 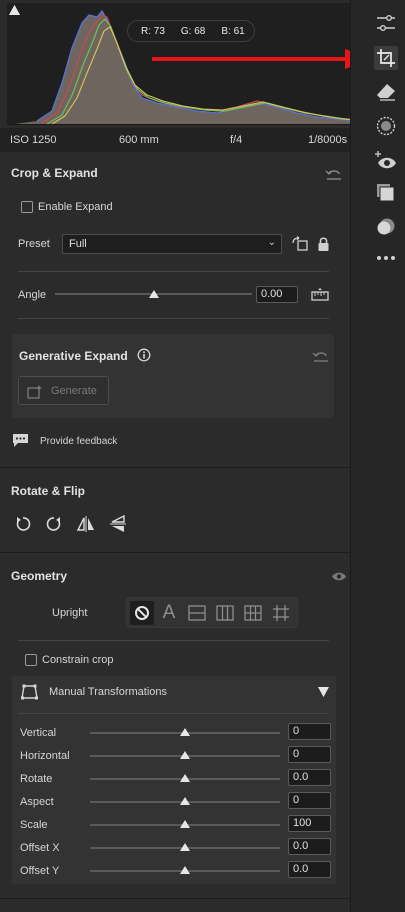 I want to click on exif-iso: ISO 1250, so click(x=33, y=140).